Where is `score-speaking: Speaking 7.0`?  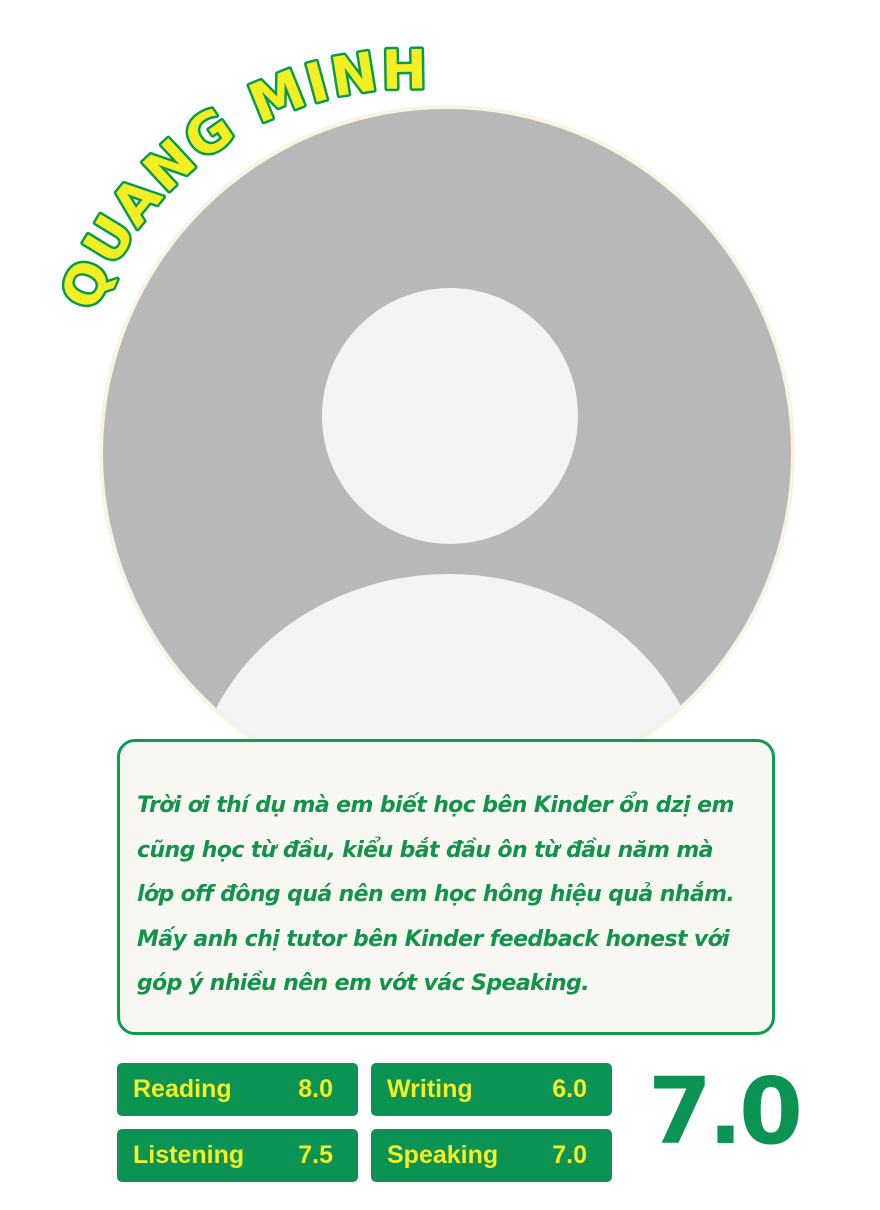
score-speaking: Speaking 7.0 is located at coordinates (491, 1155).